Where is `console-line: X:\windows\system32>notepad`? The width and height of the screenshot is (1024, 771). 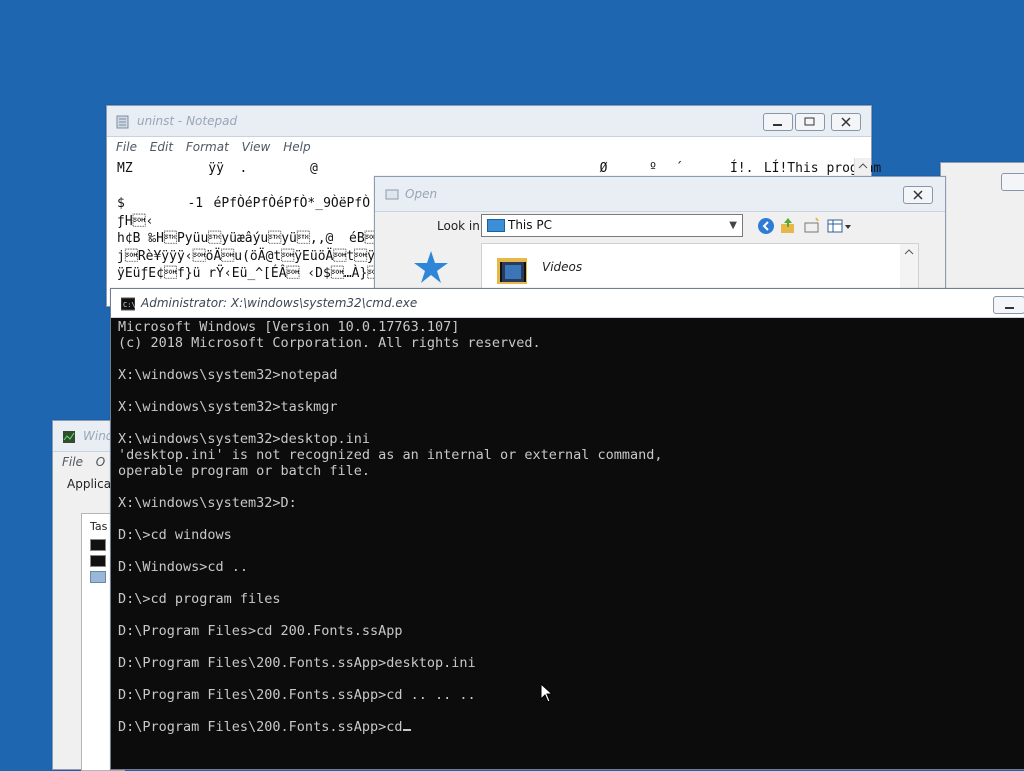
console-line: X:\windows\system32>notepad is located at coordinates (228, 375).